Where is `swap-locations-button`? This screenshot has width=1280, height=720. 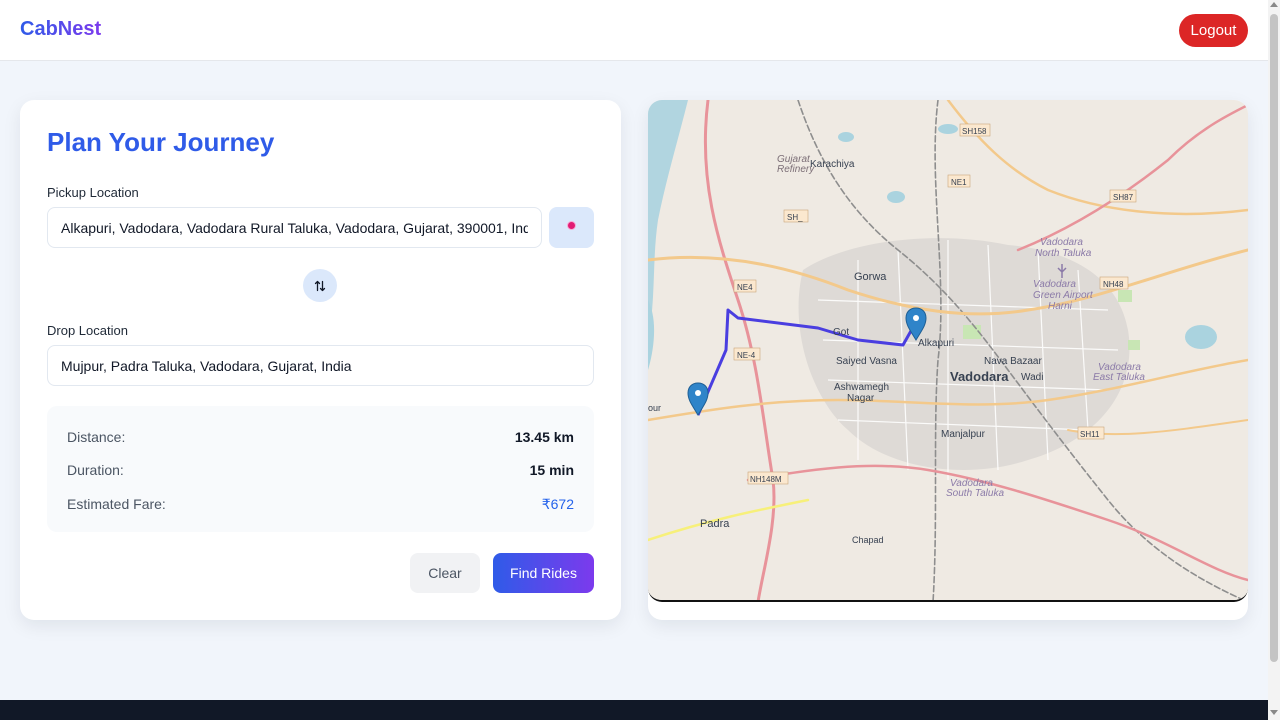
swap-locations-button is located at coordinates (320, 285).